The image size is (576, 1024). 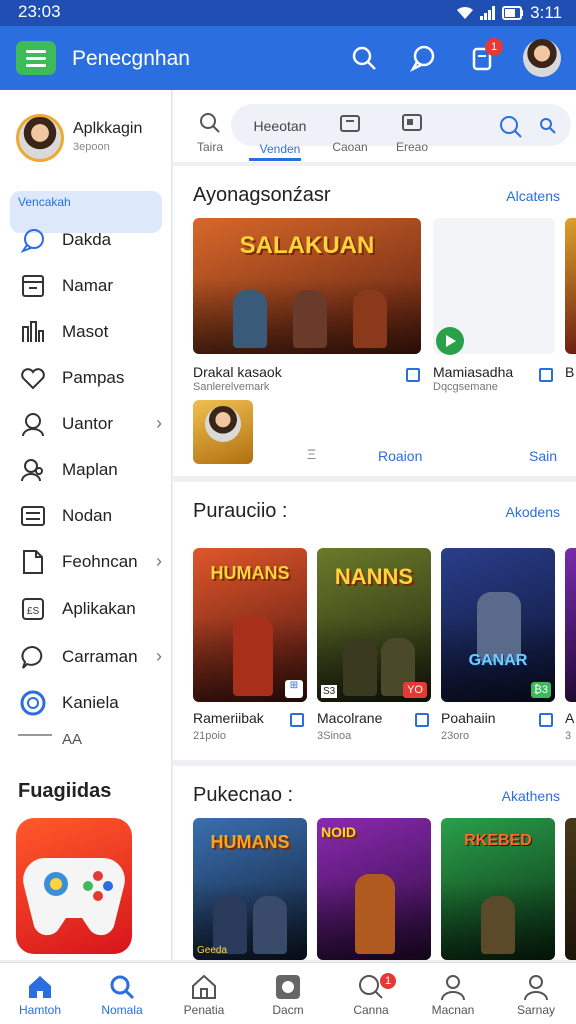 What do you see at coordinates (33, 703) in the screenshot?
I see `circle-icon` at bounding box center [33, 703].